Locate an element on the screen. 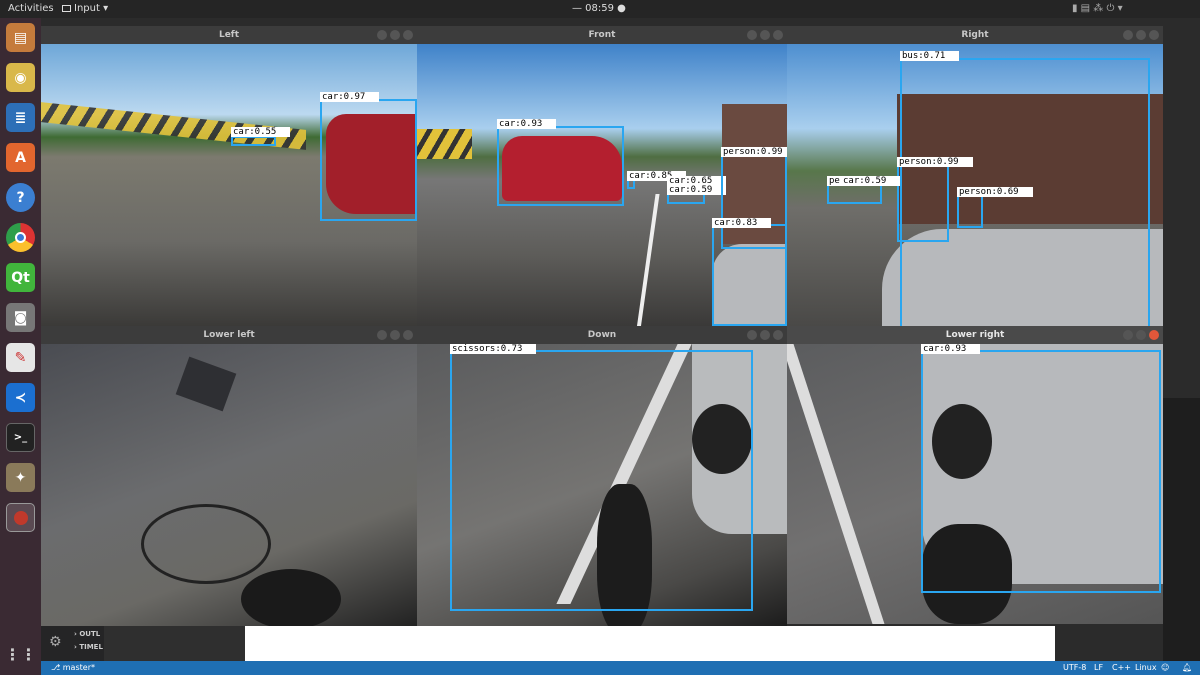  timeline-section: › TIMEL is located at coordinates (89, 647).